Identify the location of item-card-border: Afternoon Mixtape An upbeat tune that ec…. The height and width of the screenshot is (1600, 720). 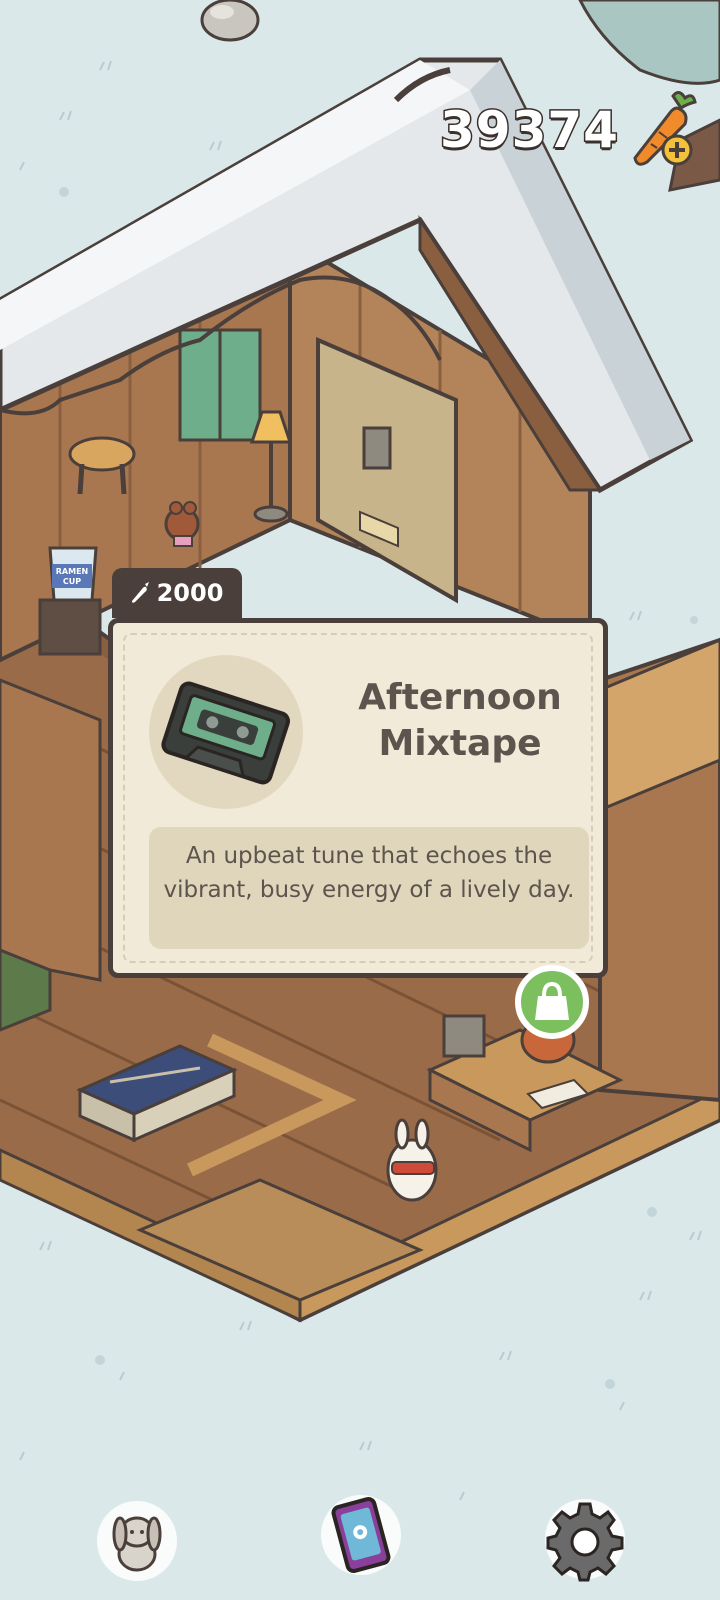
(358, 798).